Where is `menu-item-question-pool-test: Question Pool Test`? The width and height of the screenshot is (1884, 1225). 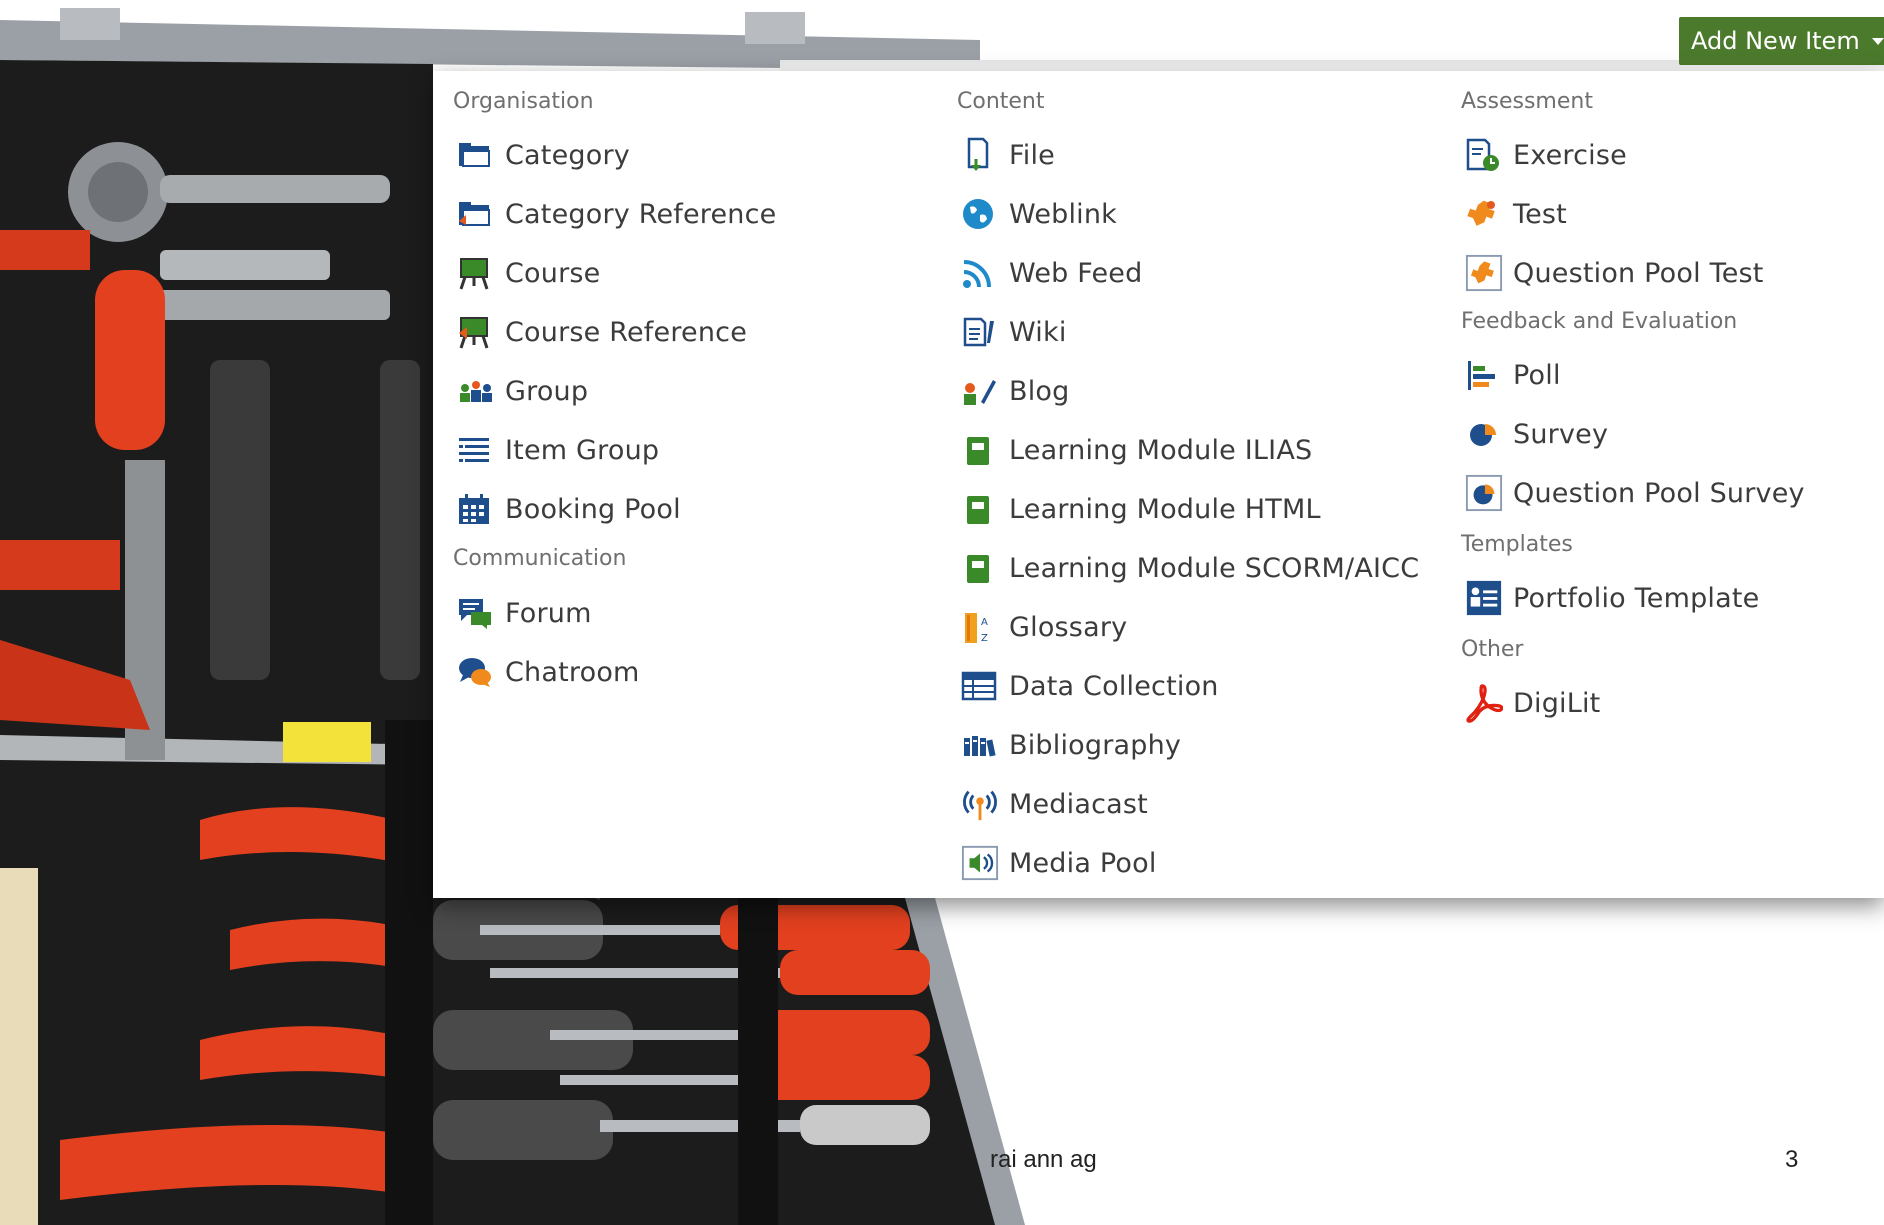
menu-item-question-pool-test: Question Pool Test is located at coordinates (1612, 273).